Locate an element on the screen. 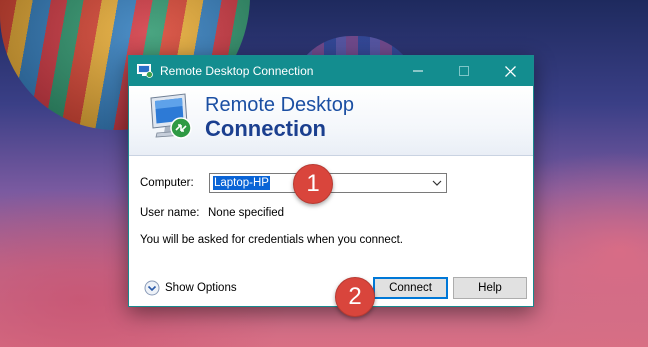 This screenshot has width=648, height=347. header-title-line2: Connection is located at coordinates (265, 128).